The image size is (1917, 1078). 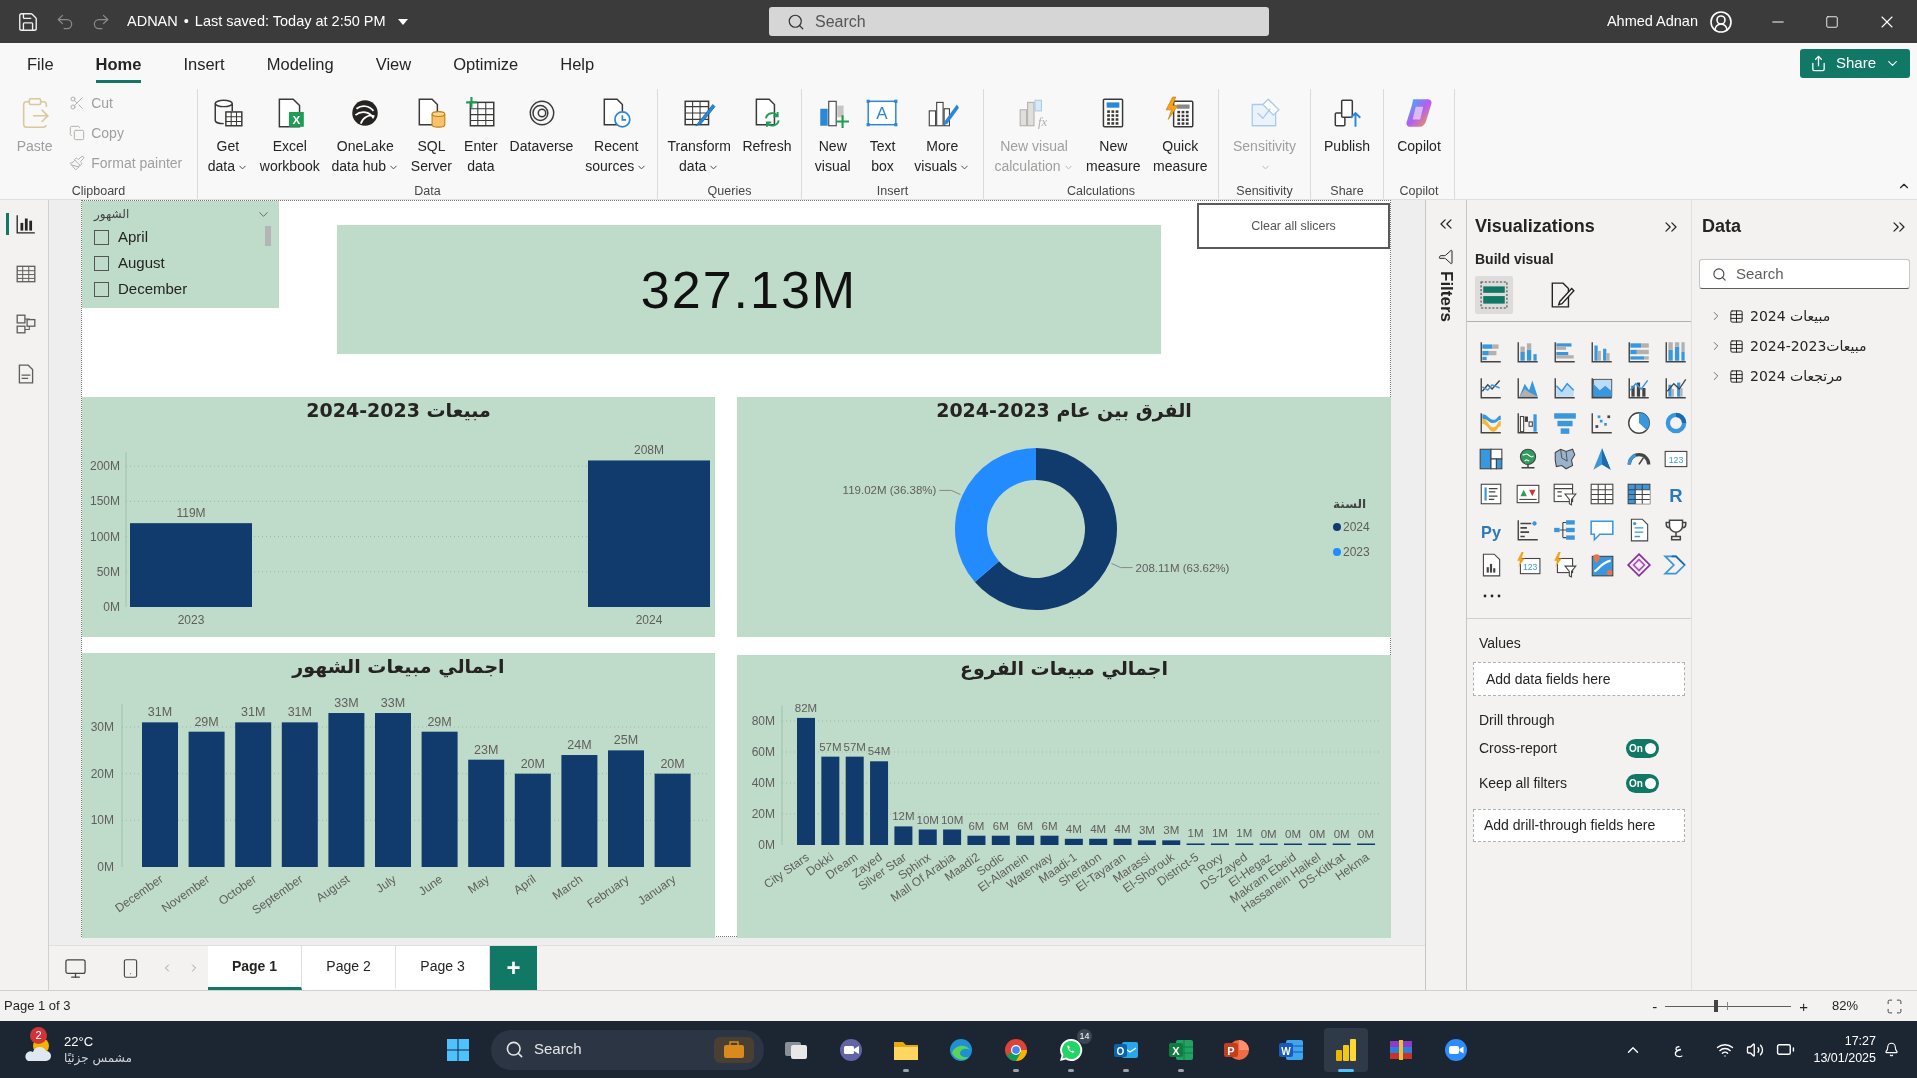 I want to click on menu-tab: Help, so click(x=577, y=63).